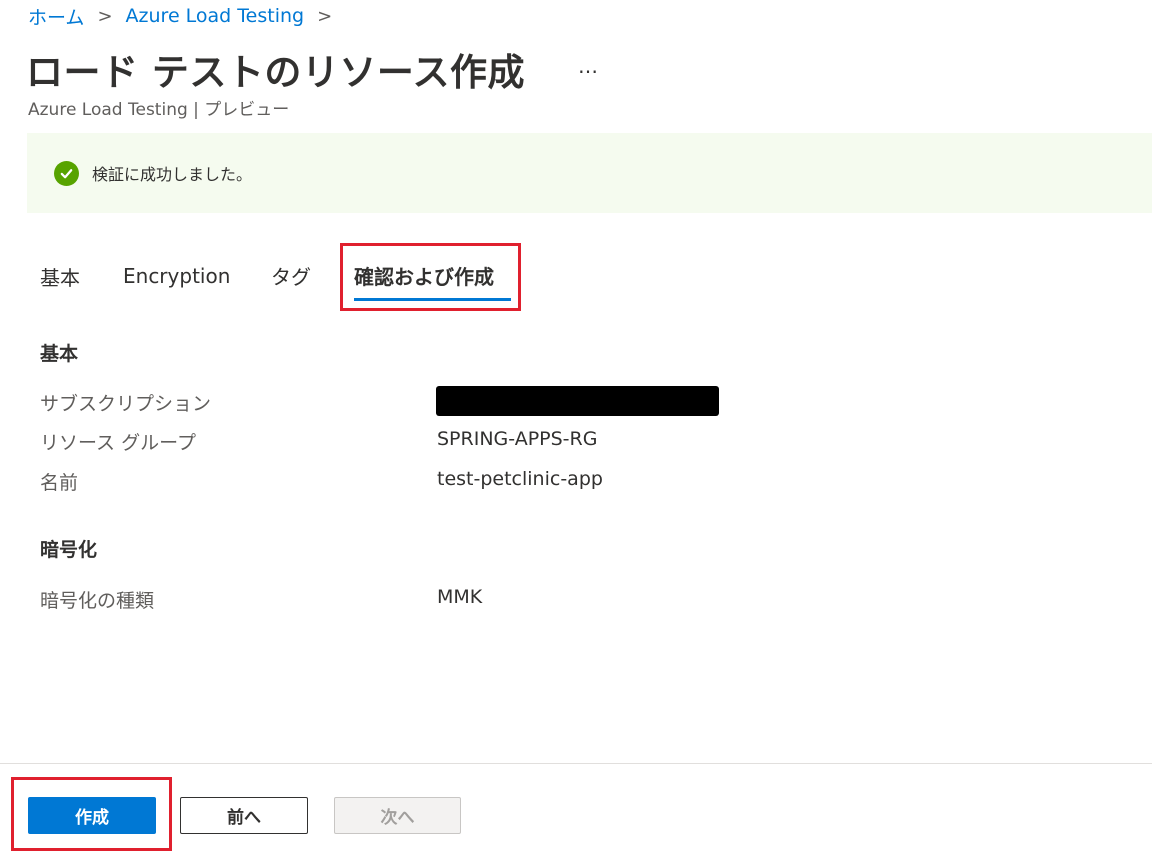 This screenshot has height=852, width=1152. Describe the element at coordinates (577, 401) in the screenshot. I see `subscription-value-redacted` at that location.